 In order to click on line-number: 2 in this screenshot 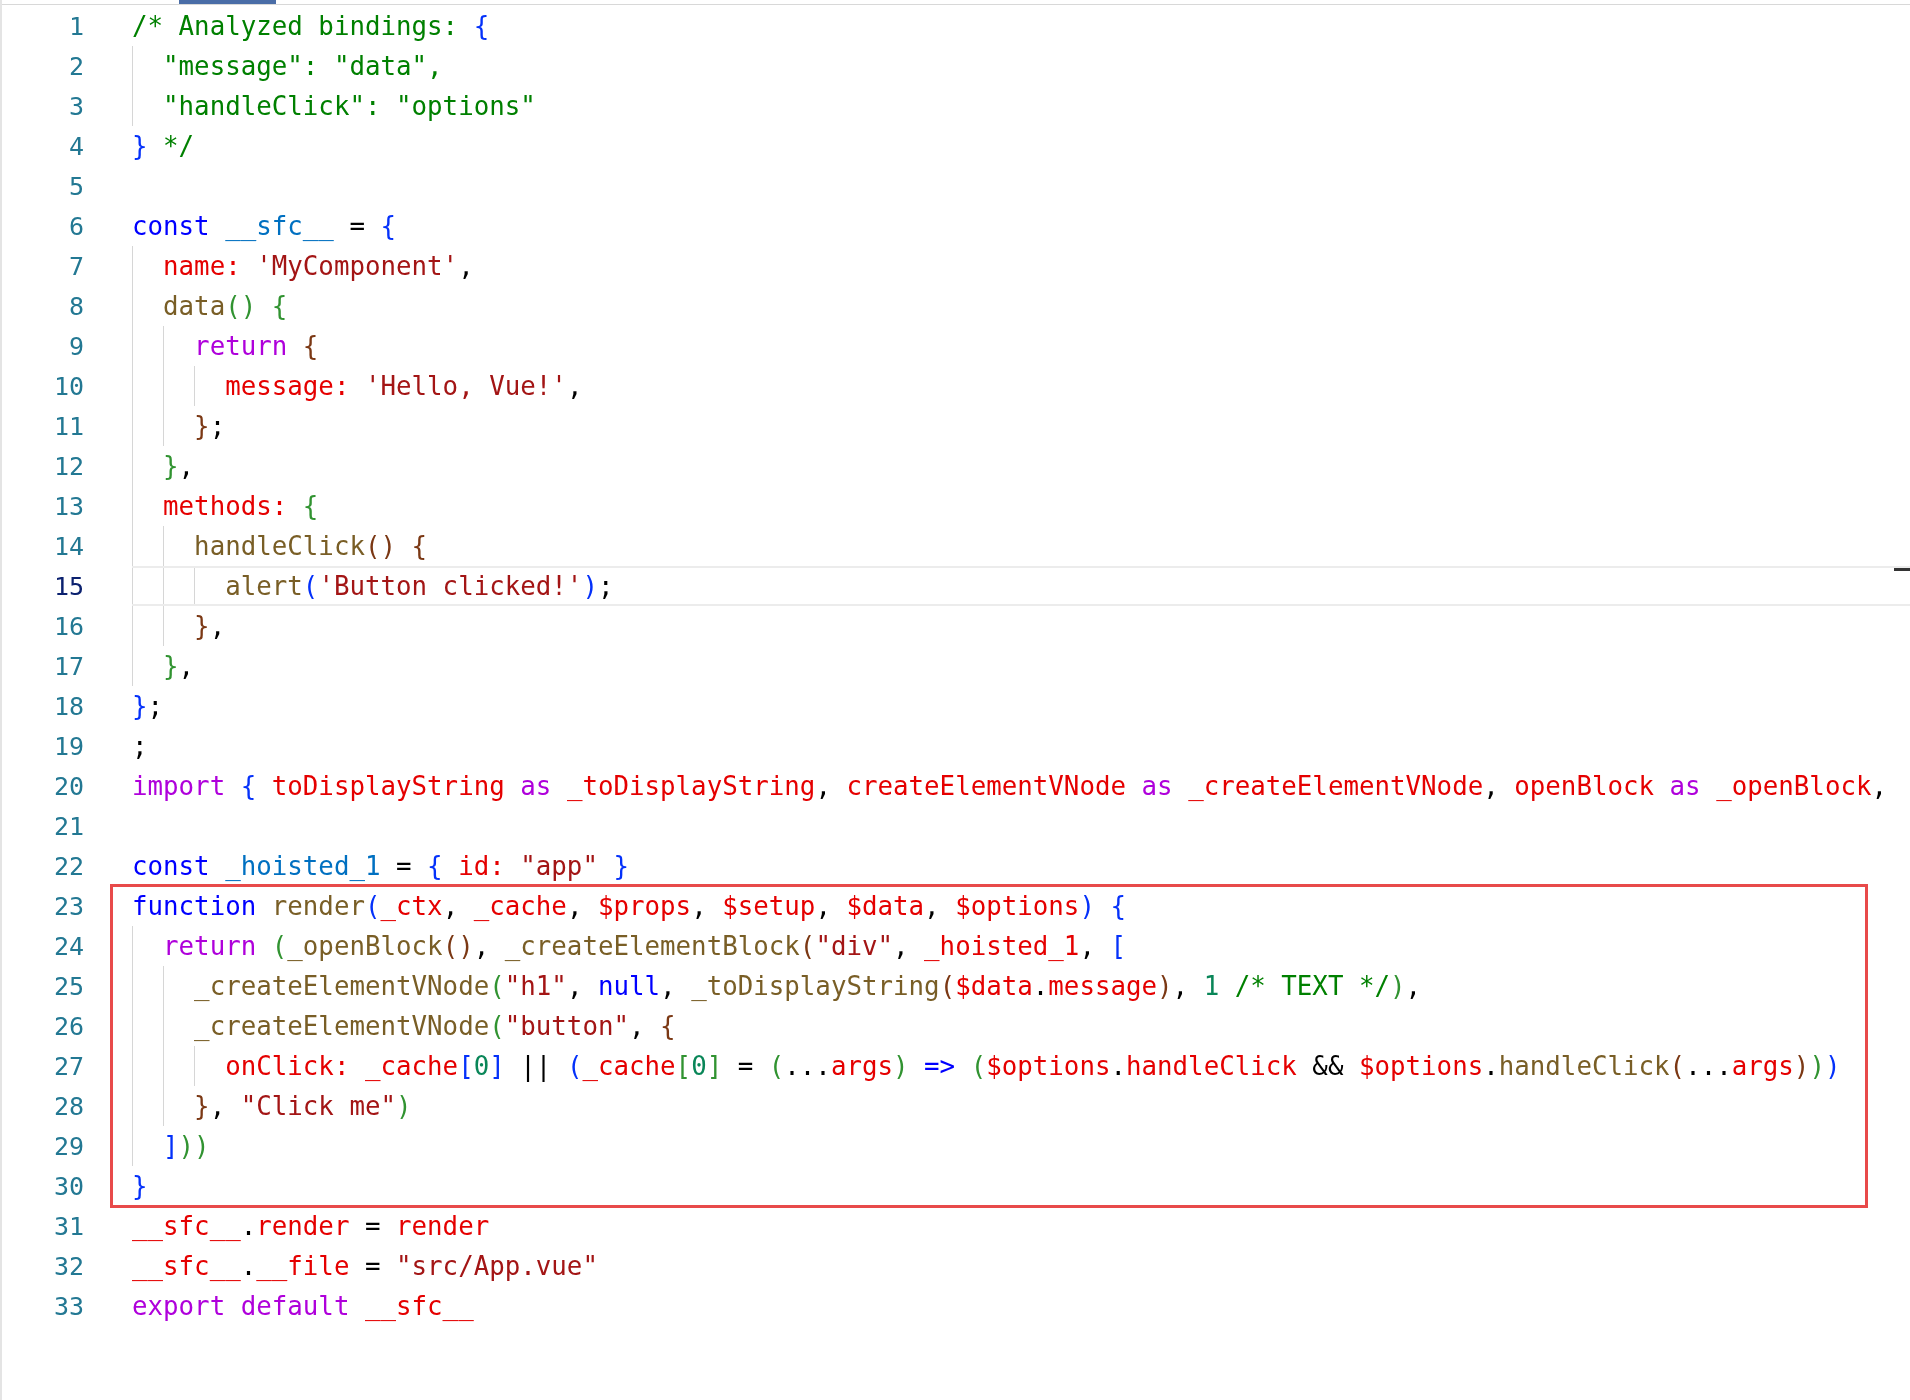, I will do `click(75, 66)`.